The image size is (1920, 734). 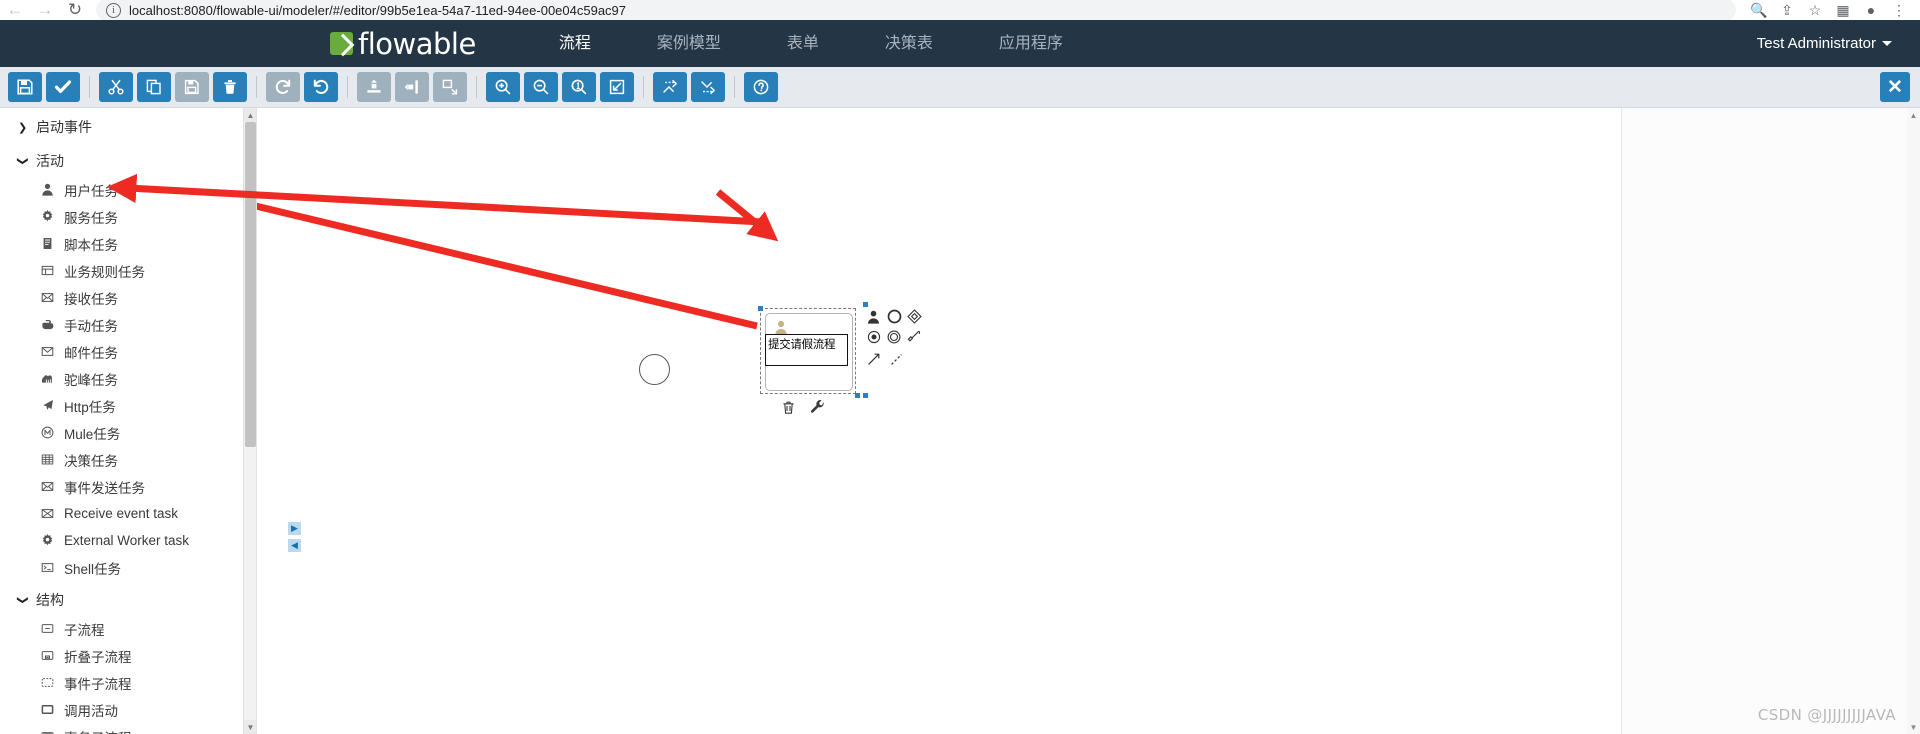 I want to click on nav-item-decision-tables: 决策表, so click(x=909, y=43).